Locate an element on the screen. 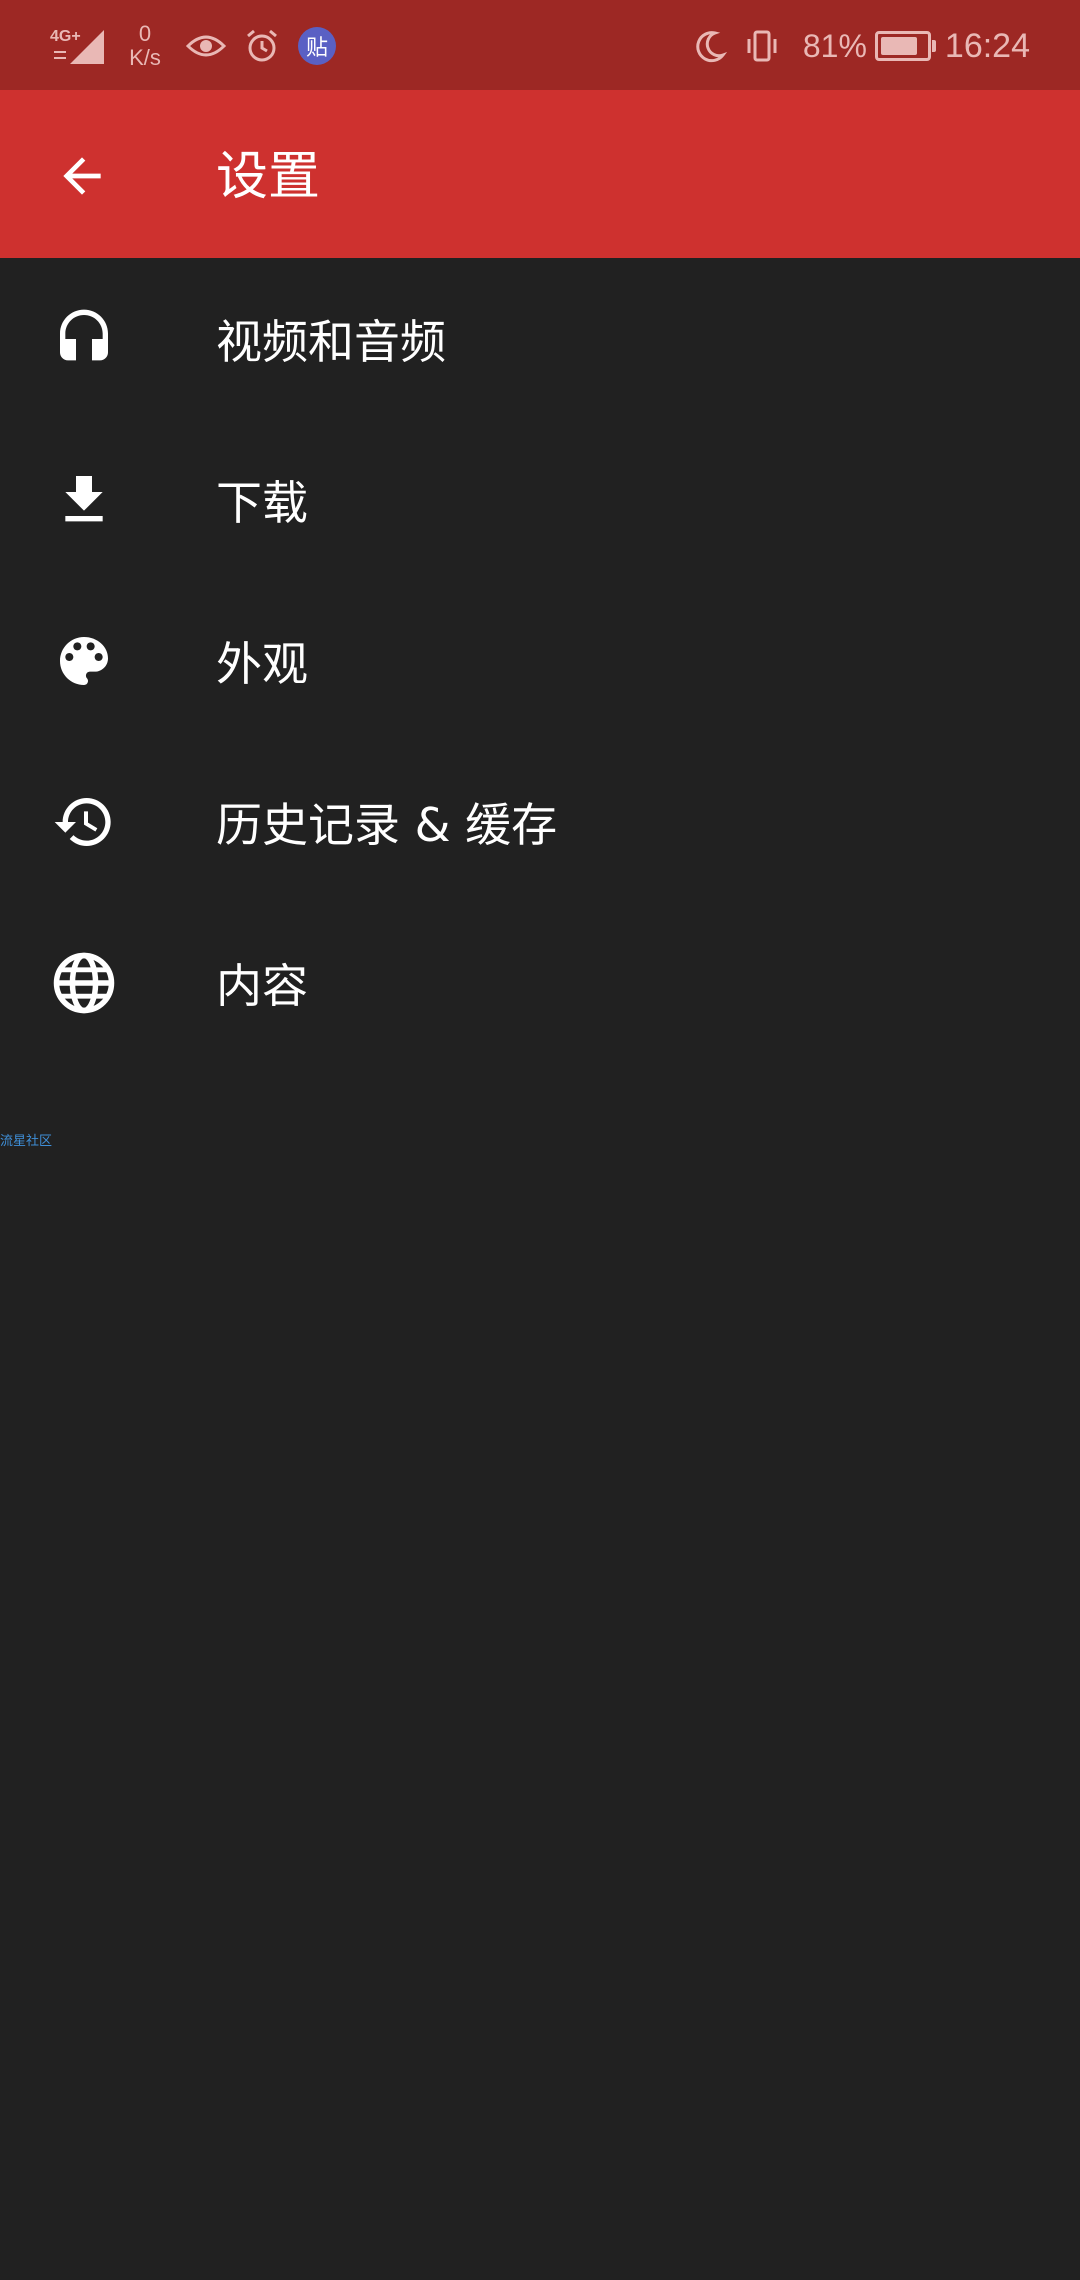 Image resolution: width=1080 pixels, height=2280 pixels. arrow-back-icon is located at coordinates (82, 176).